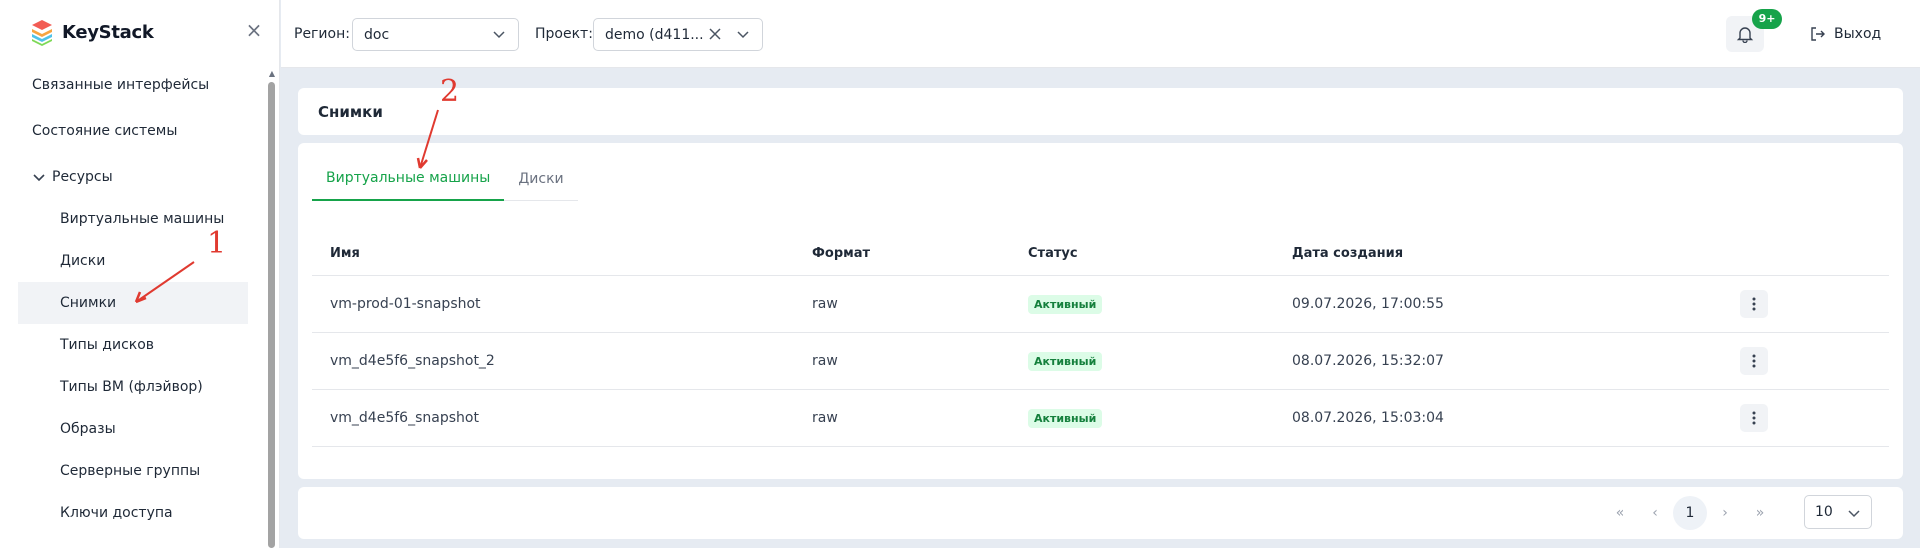 The width and height of the screenshot is (1920, 548). Describe the element at coordinates (164, 282) in the screenshot. I see `annotation-arrow-1-icon` at that location.